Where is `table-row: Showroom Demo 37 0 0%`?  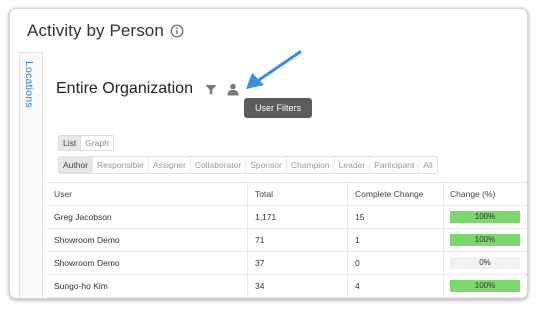 table-row: Showroom Demo 37 0 0% is located at coordinates (287, 263).